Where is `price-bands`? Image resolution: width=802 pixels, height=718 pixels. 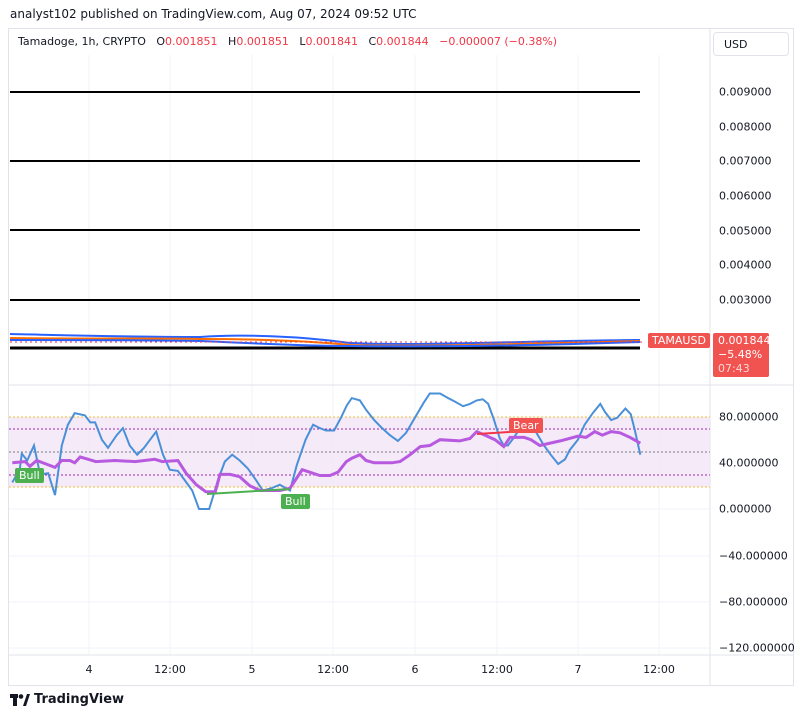 price-bands is located at coordinates (327, 340).